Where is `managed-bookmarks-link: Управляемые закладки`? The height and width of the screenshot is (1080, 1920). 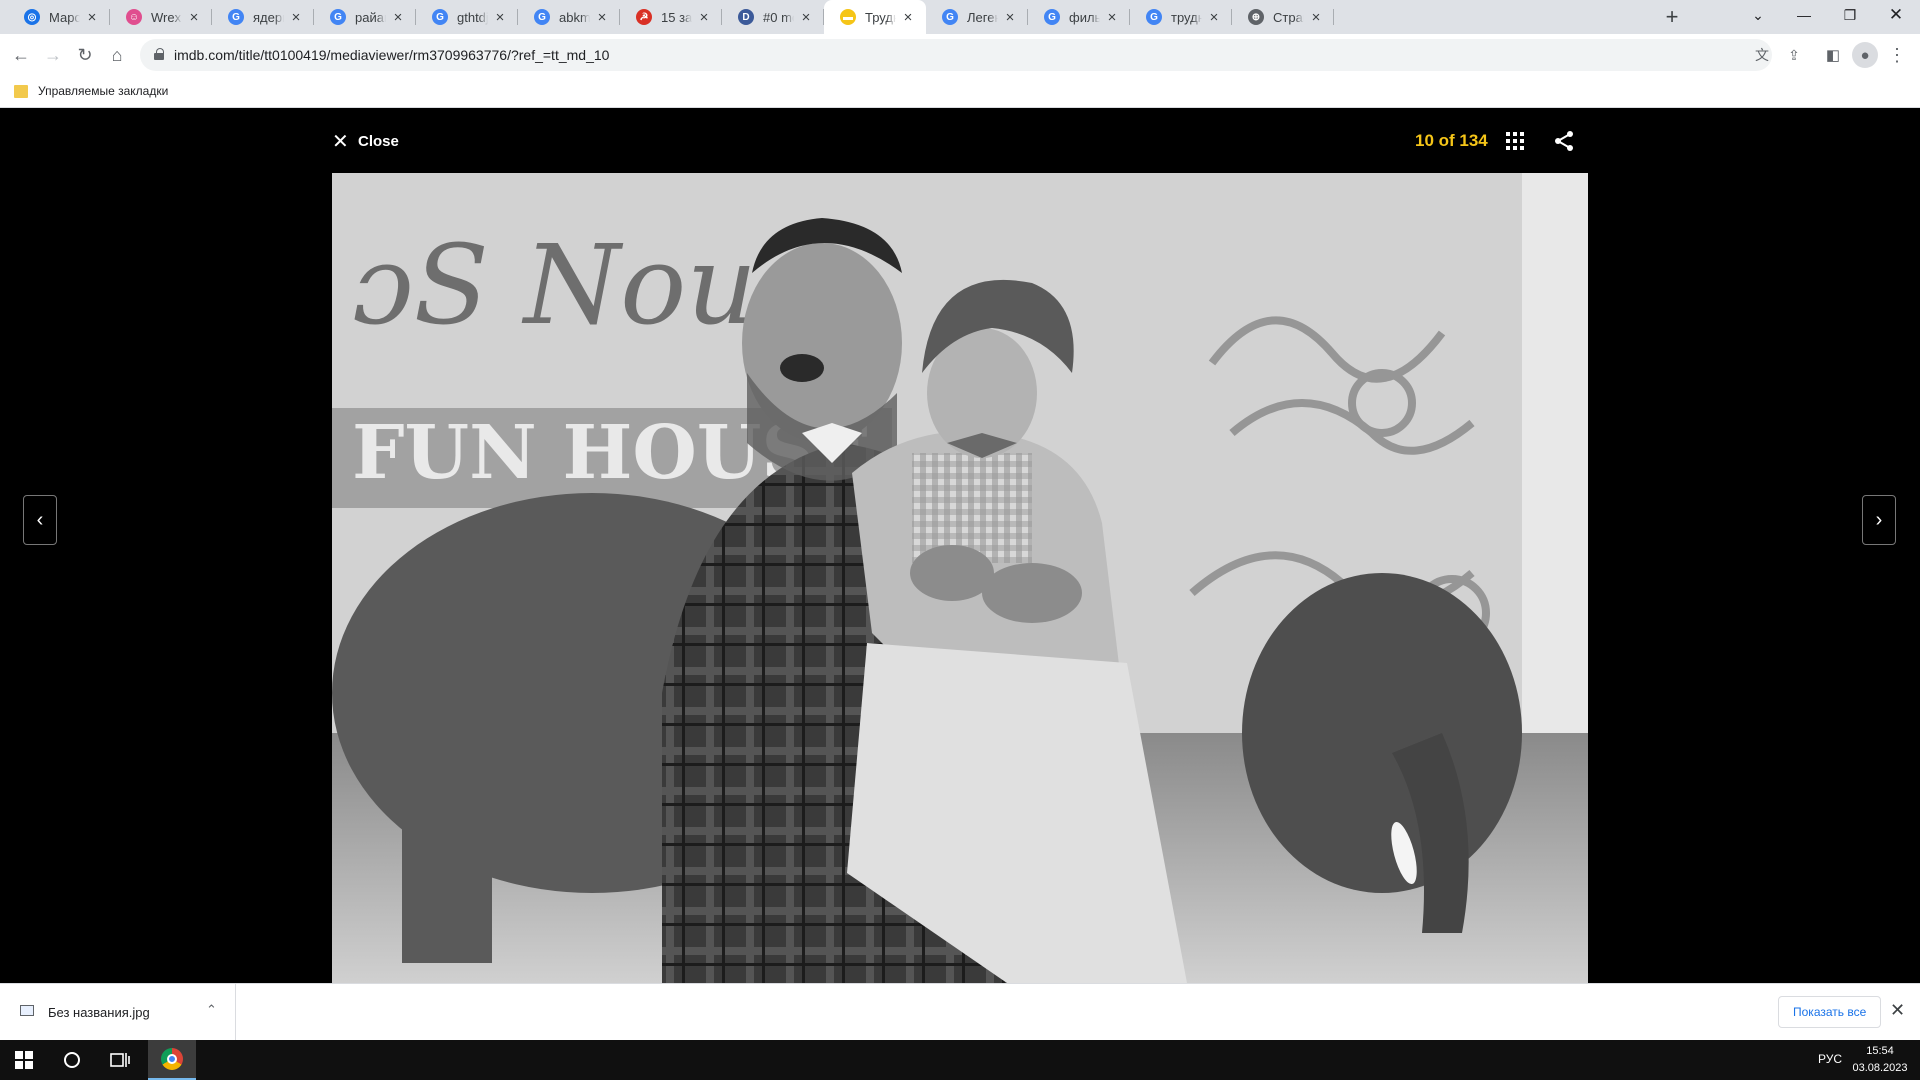 managed-bookmarks-link: Управляемые закладки is located at coordinates (103, 91).